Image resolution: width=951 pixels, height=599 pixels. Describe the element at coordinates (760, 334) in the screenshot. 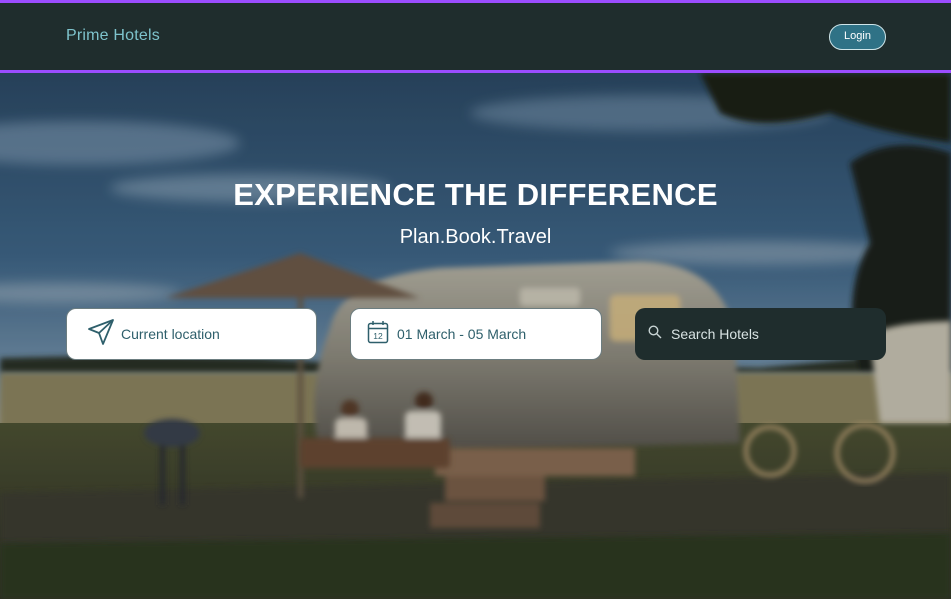

I see `search-hotels-button: Search Hotels` at that location.